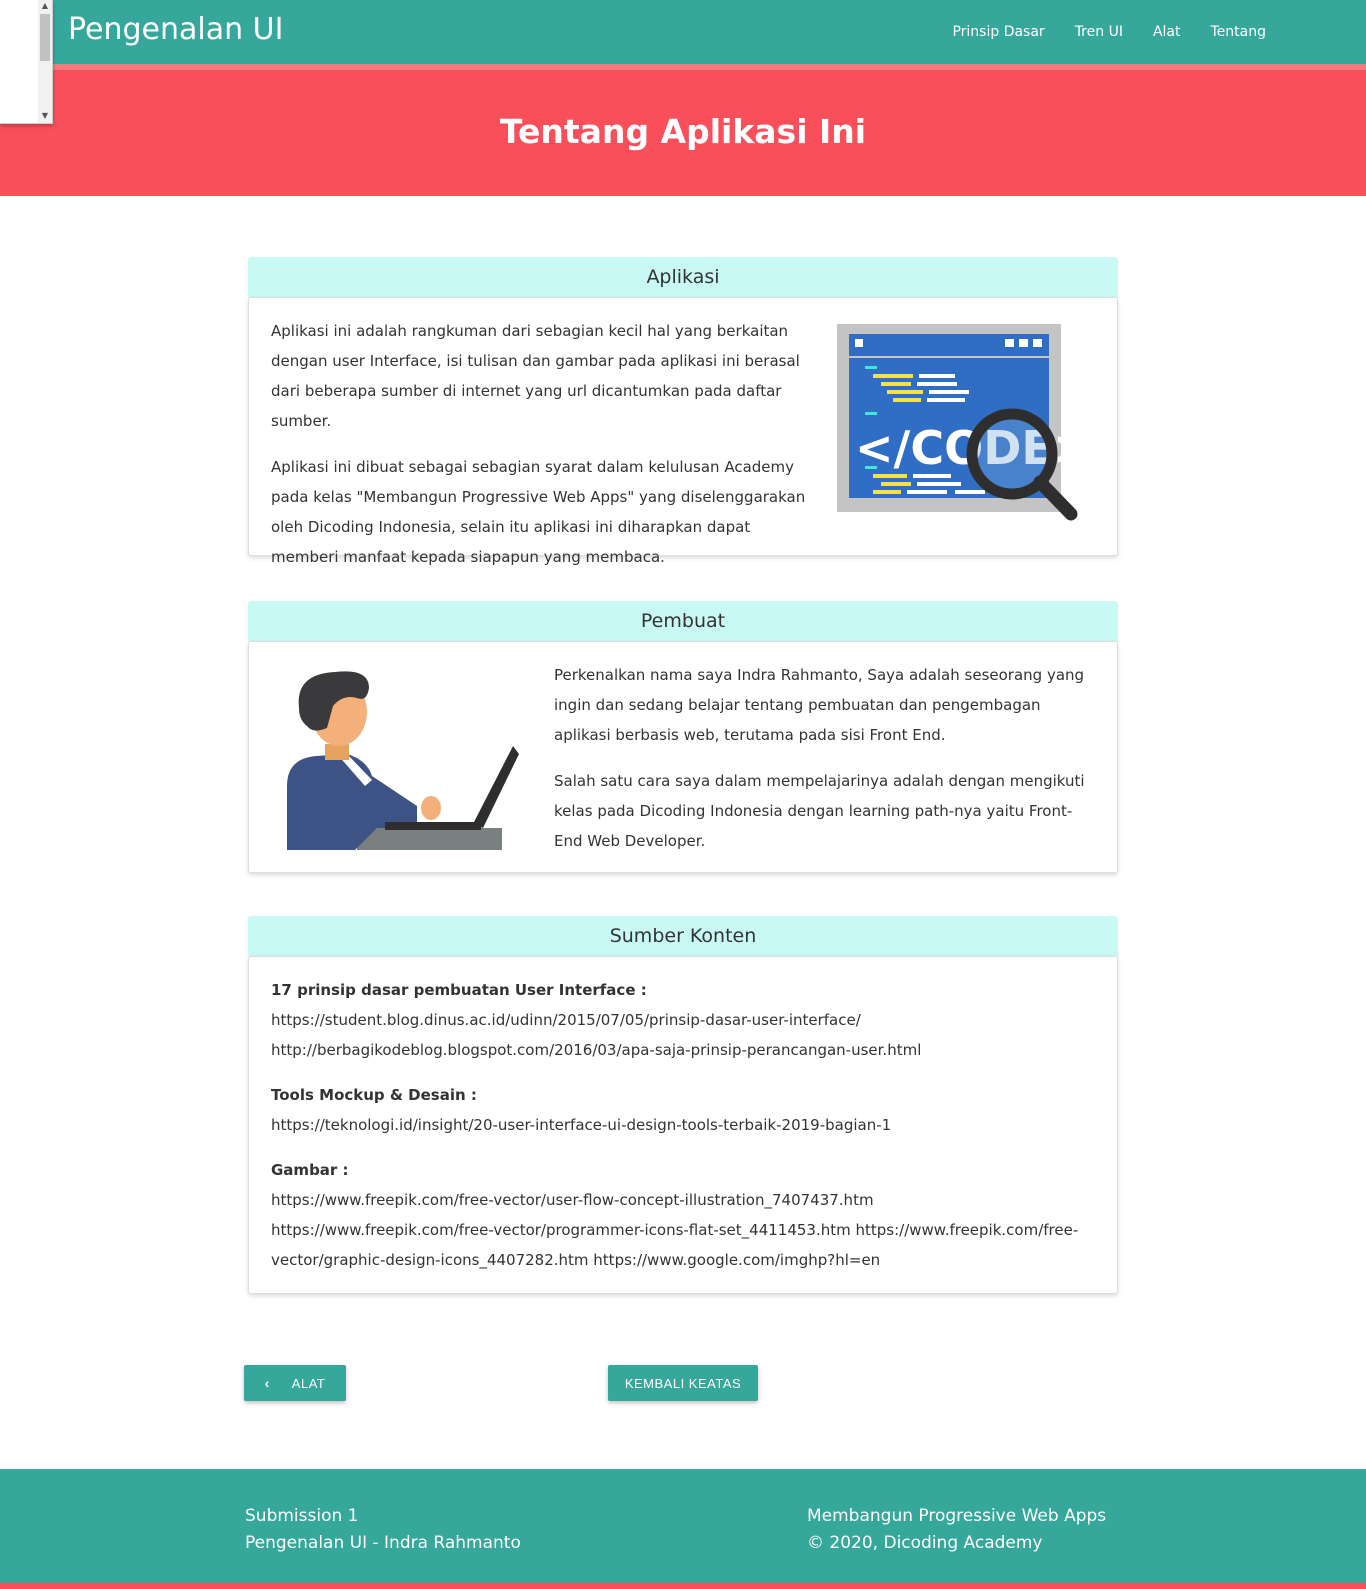 This screenshot has height=1589, width=1366. I want to click on card-heading: Aplikasi, so click(683, 277).